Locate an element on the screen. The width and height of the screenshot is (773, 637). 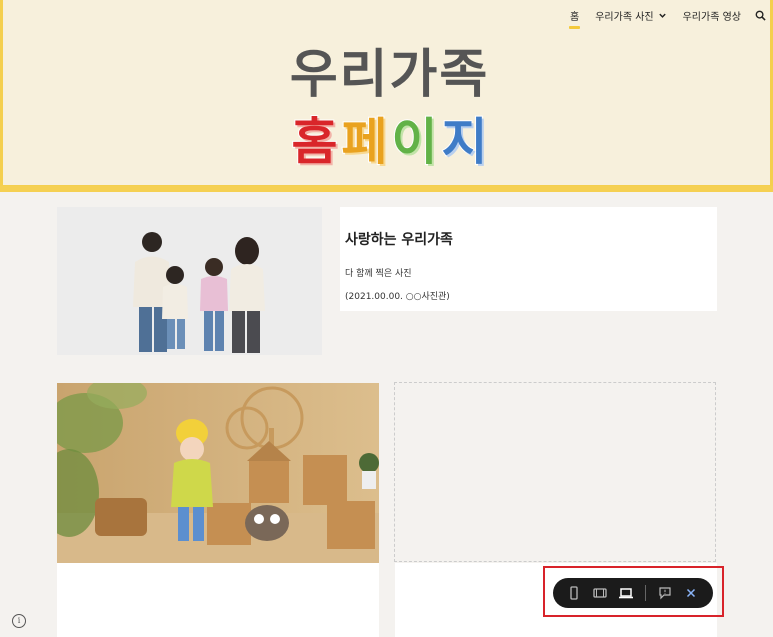
nav-item-home-label: 홈 is located at coordinates (575, 17).